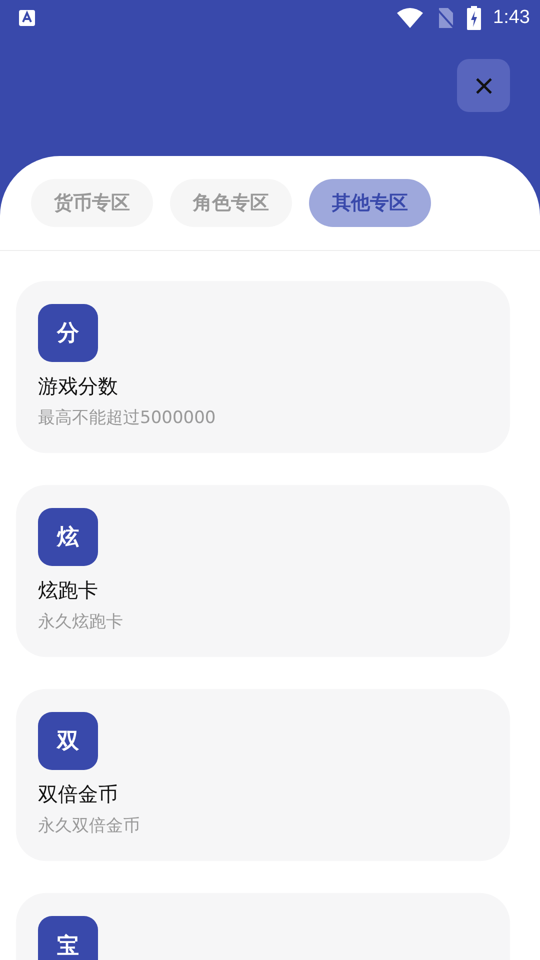 The image size is (540, 960). Describe the element at coordinates (474, 18) in the screenshot. I see `battery-icon` at that location.